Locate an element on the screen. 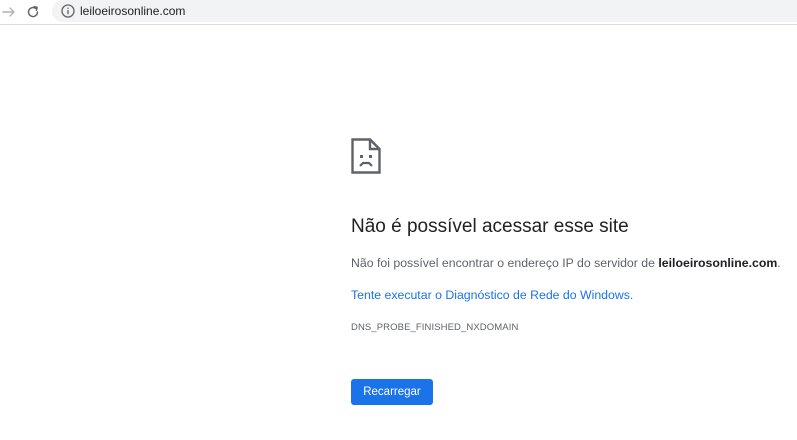  forward-button is located at coordinates (9, 12).